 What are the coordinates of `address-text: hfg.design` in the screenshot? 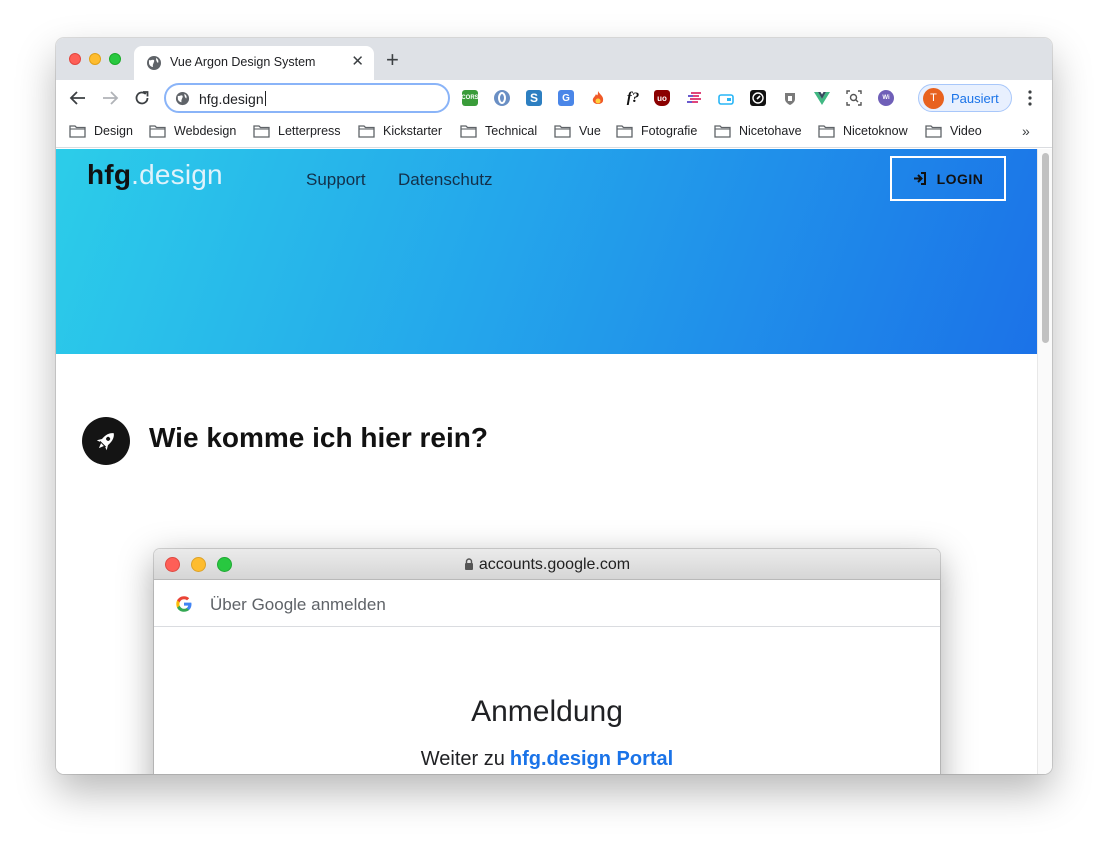 It's located at (232, 99).